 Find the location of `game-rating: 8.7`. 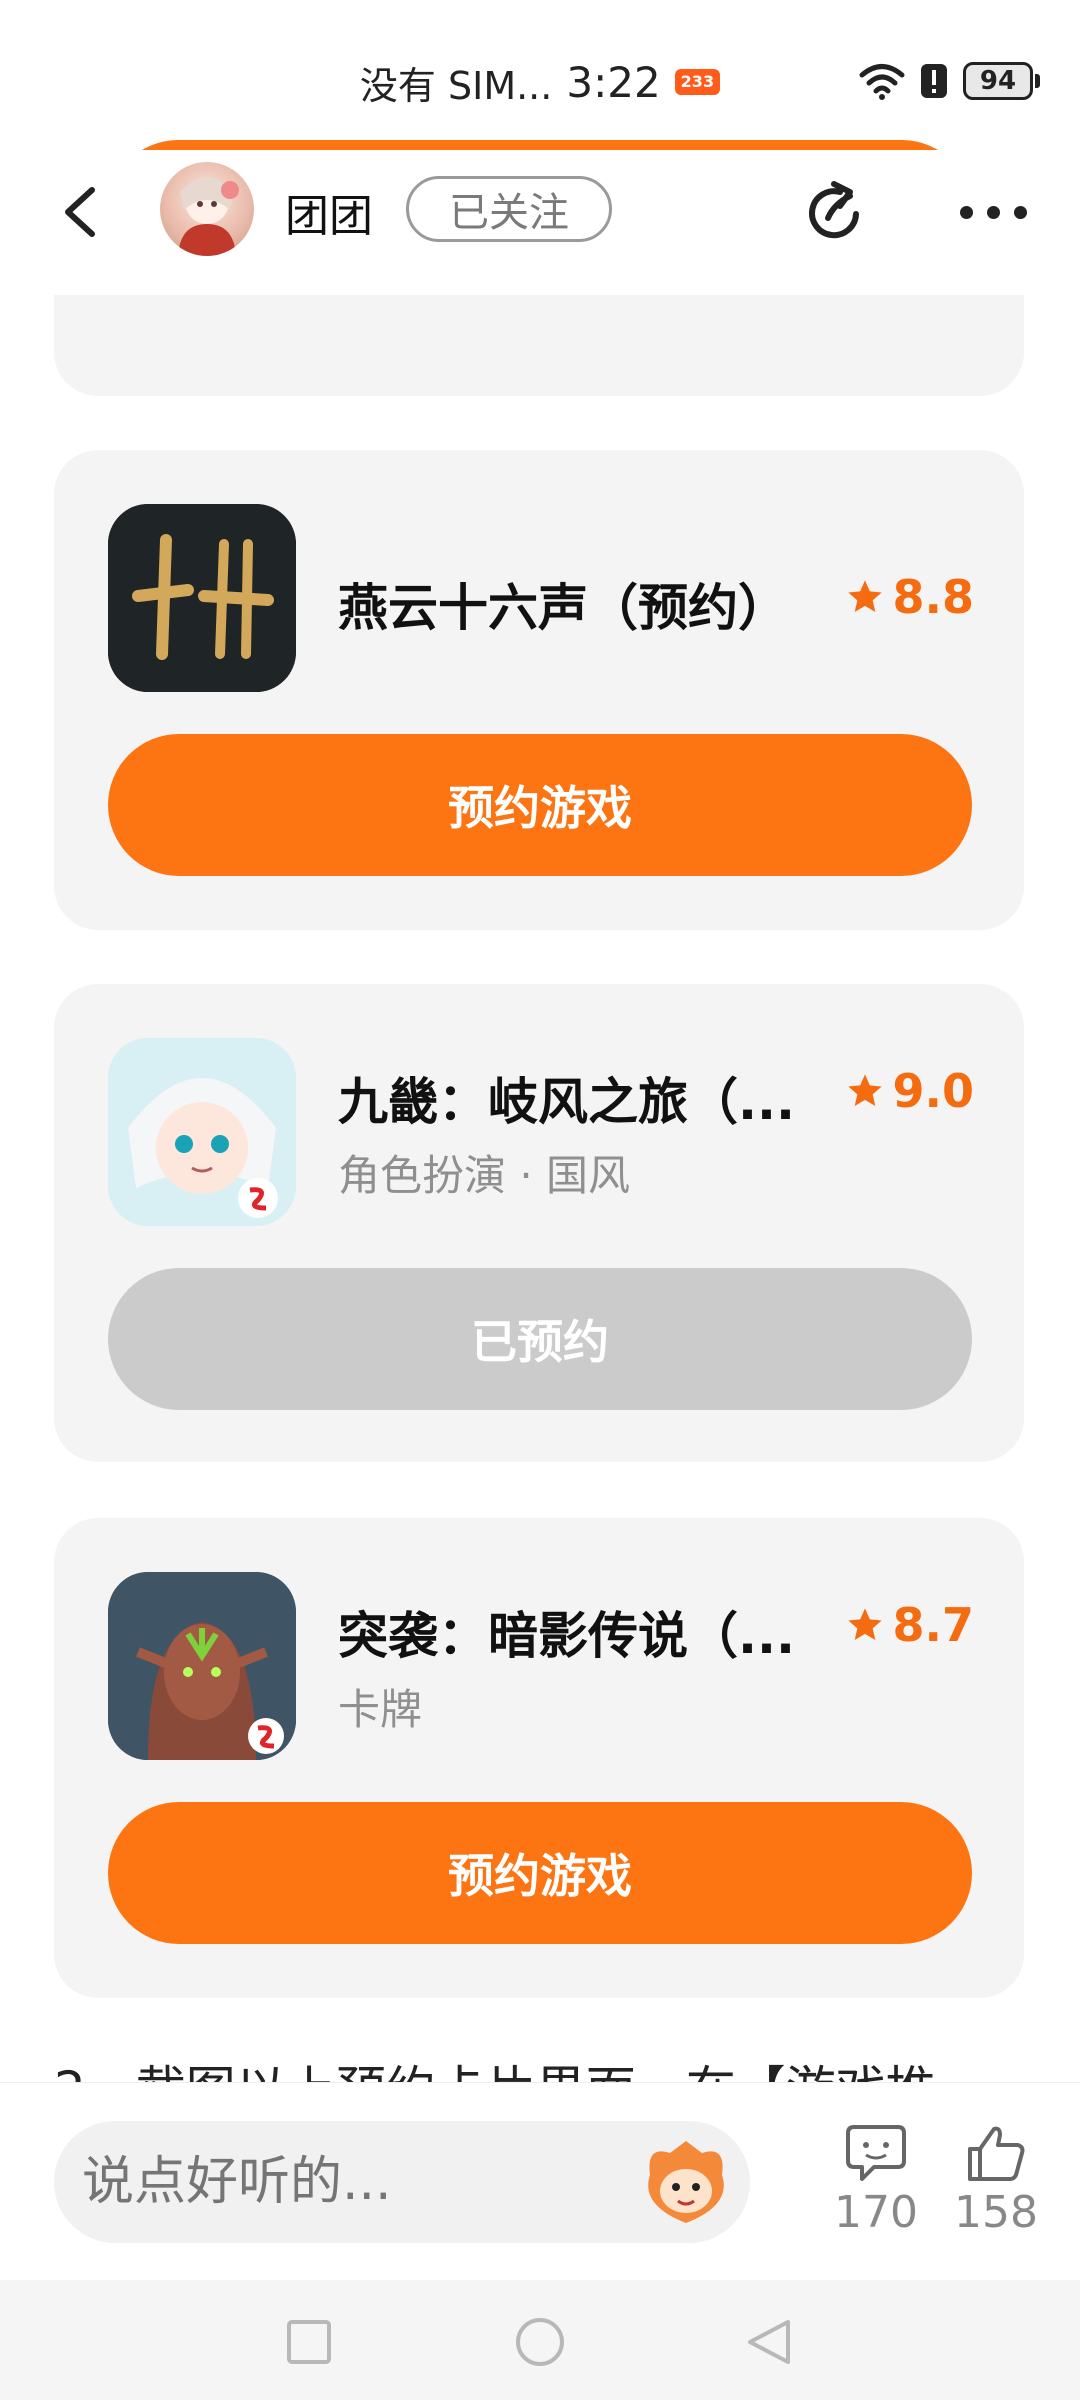

game-rating: 8.7 is located at coordinates (910, 1625).